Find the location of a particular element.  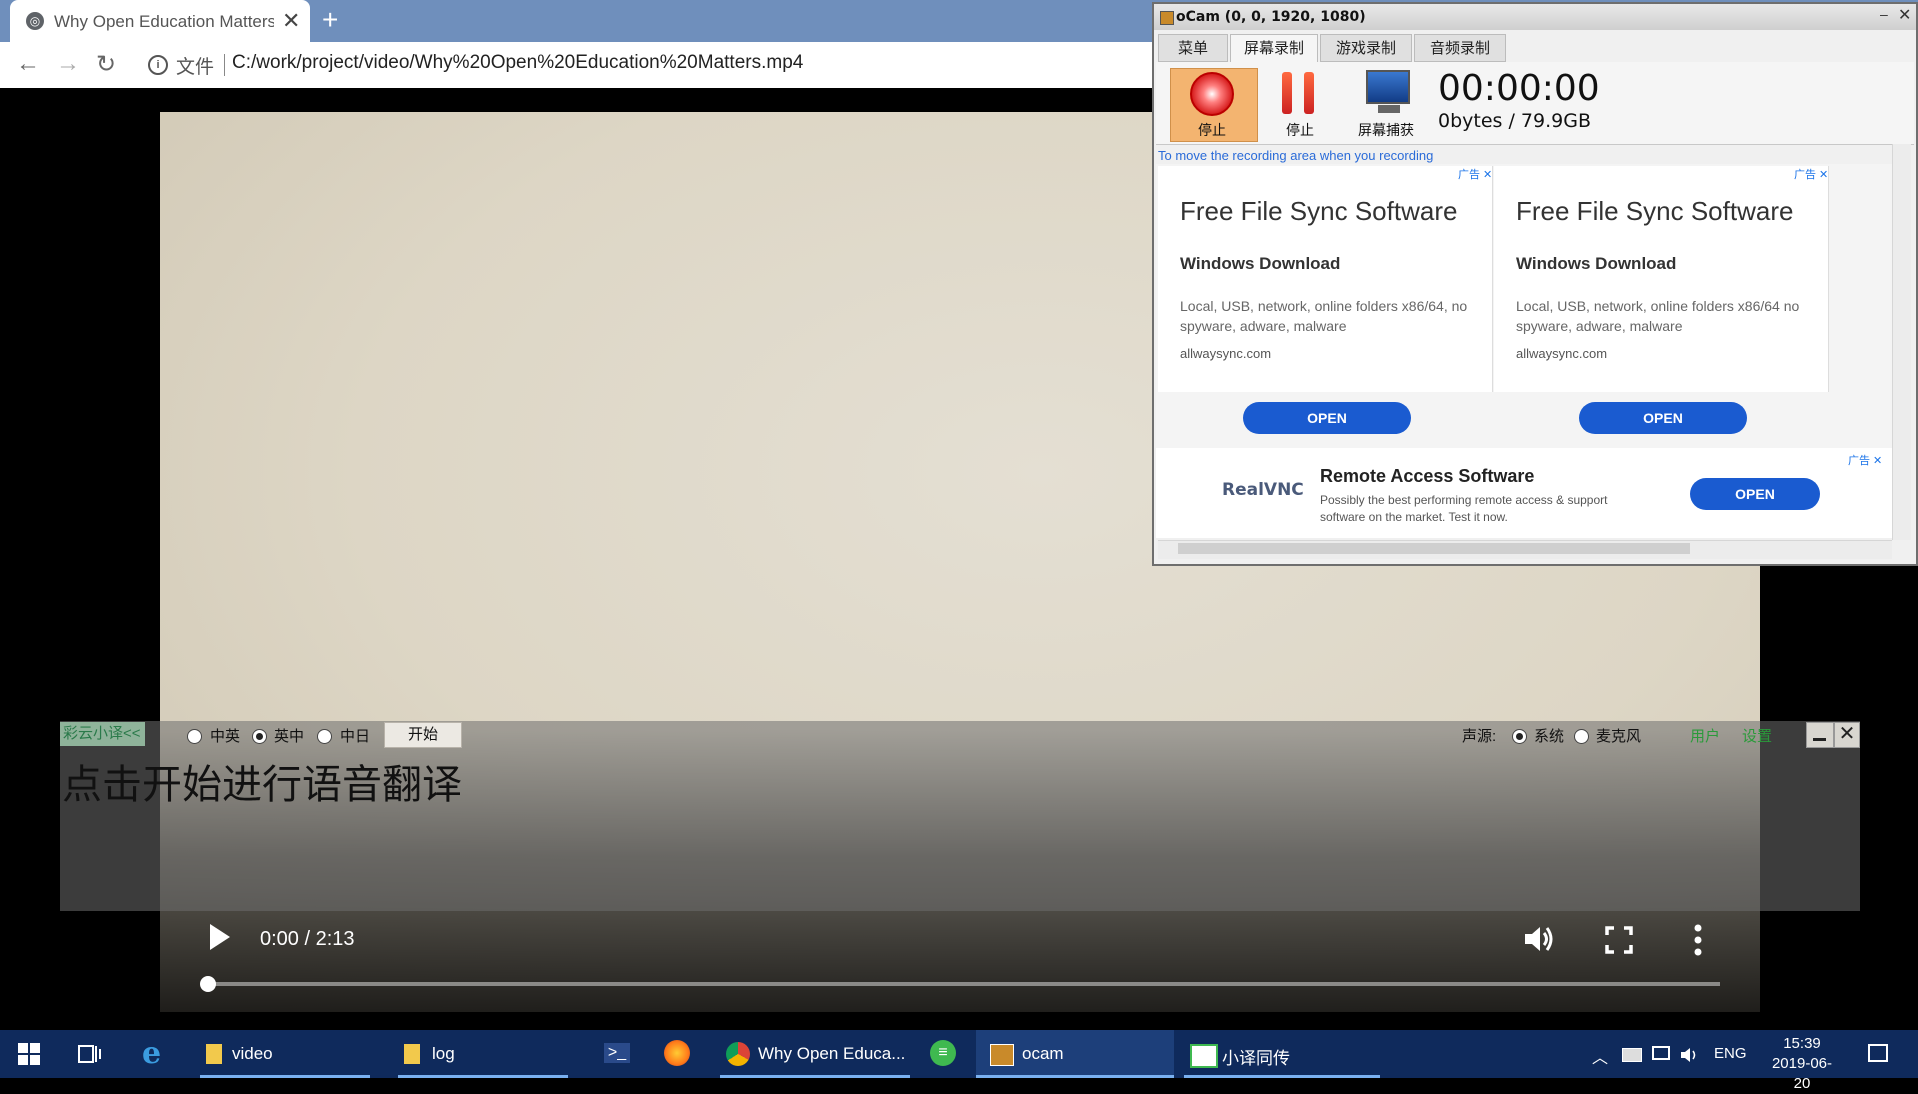

tab-audio-record: 音频录制 is located at coordinates (1460, 48).